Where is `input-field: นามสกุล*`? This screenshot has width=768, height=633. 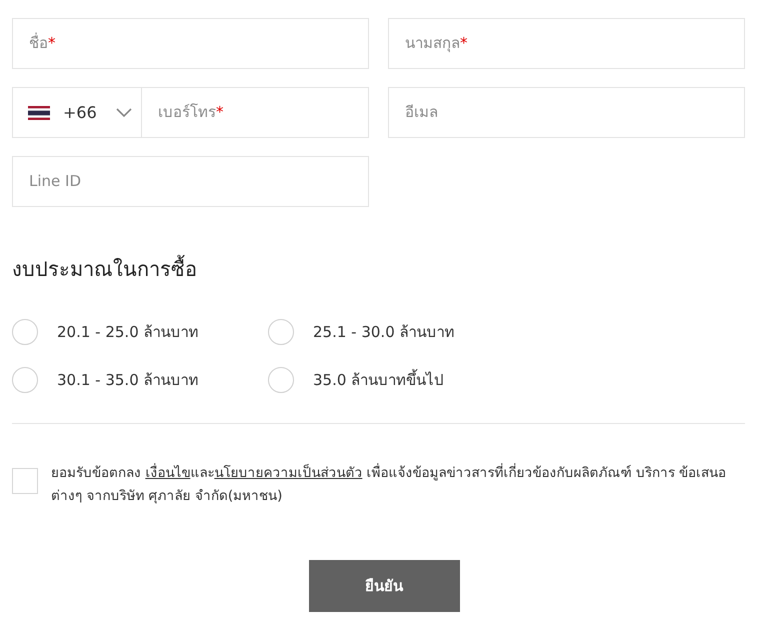 input-field: นามสกุล* is located at coordinates (566, 43).